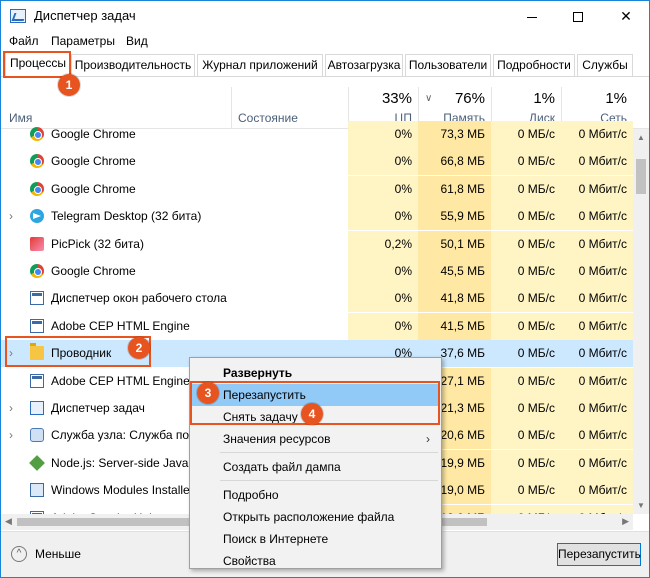  Describe the element at coordinates (641, 321) in the screenshot. I see `vertical-scrollbar: ▲ ▼` at that location.